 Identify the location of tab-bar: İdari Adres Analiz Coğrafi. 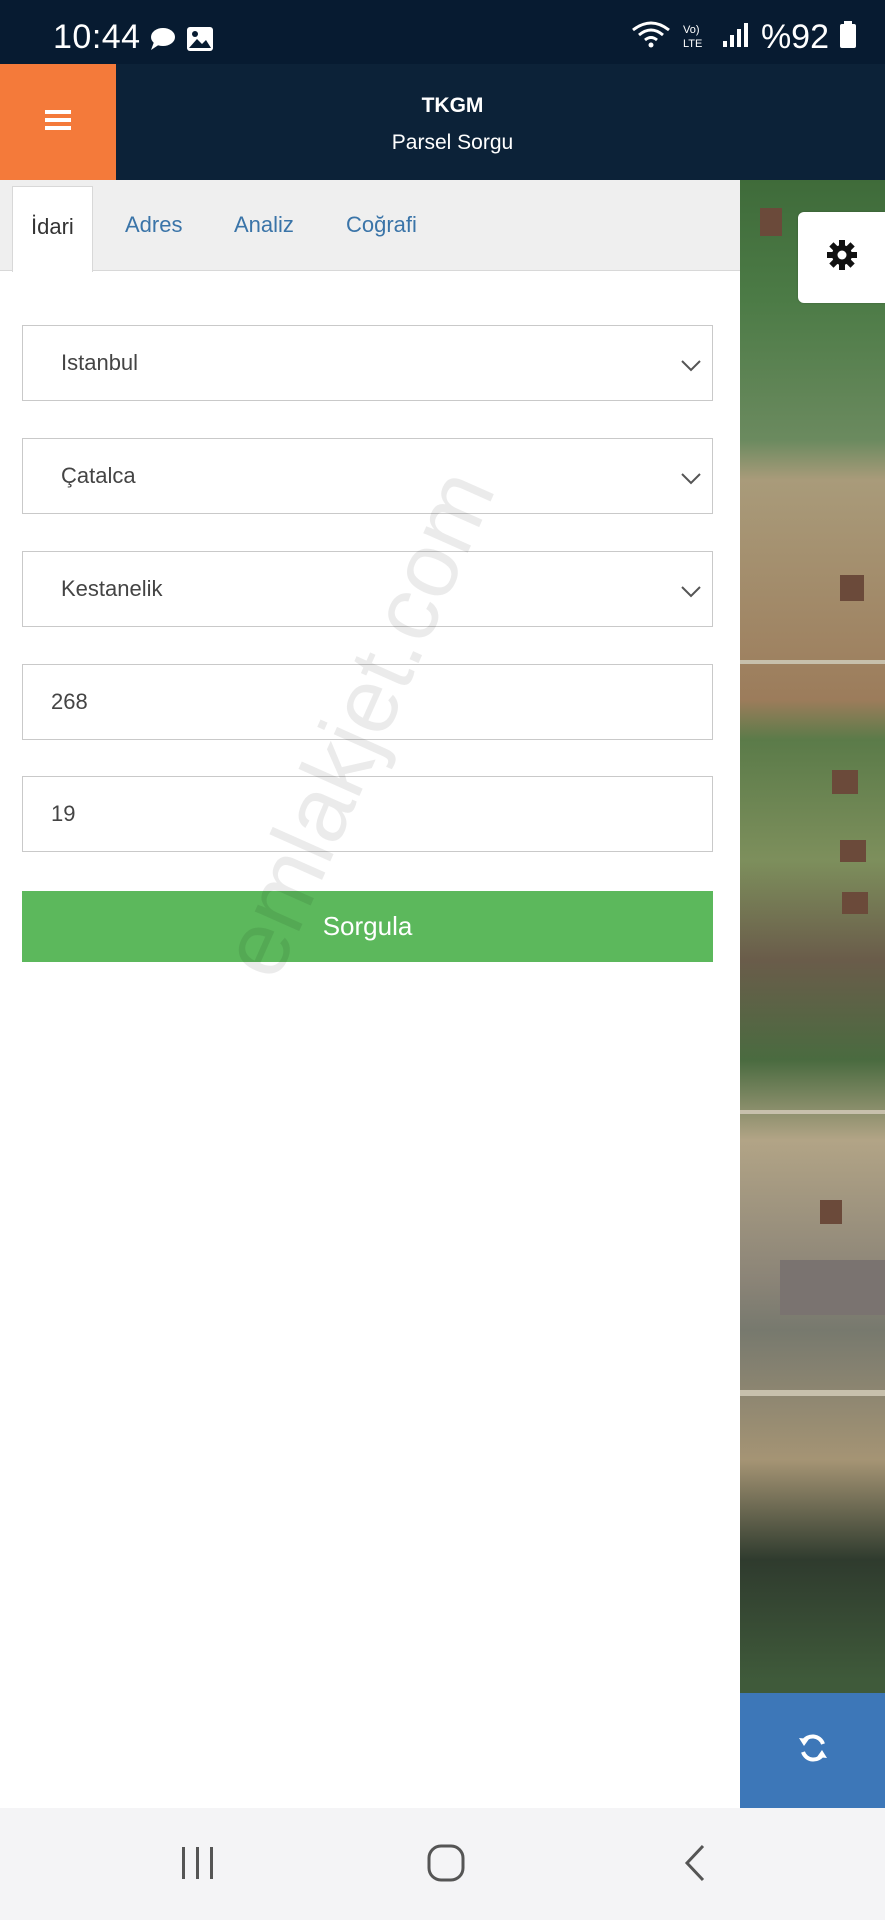
(370, 226).